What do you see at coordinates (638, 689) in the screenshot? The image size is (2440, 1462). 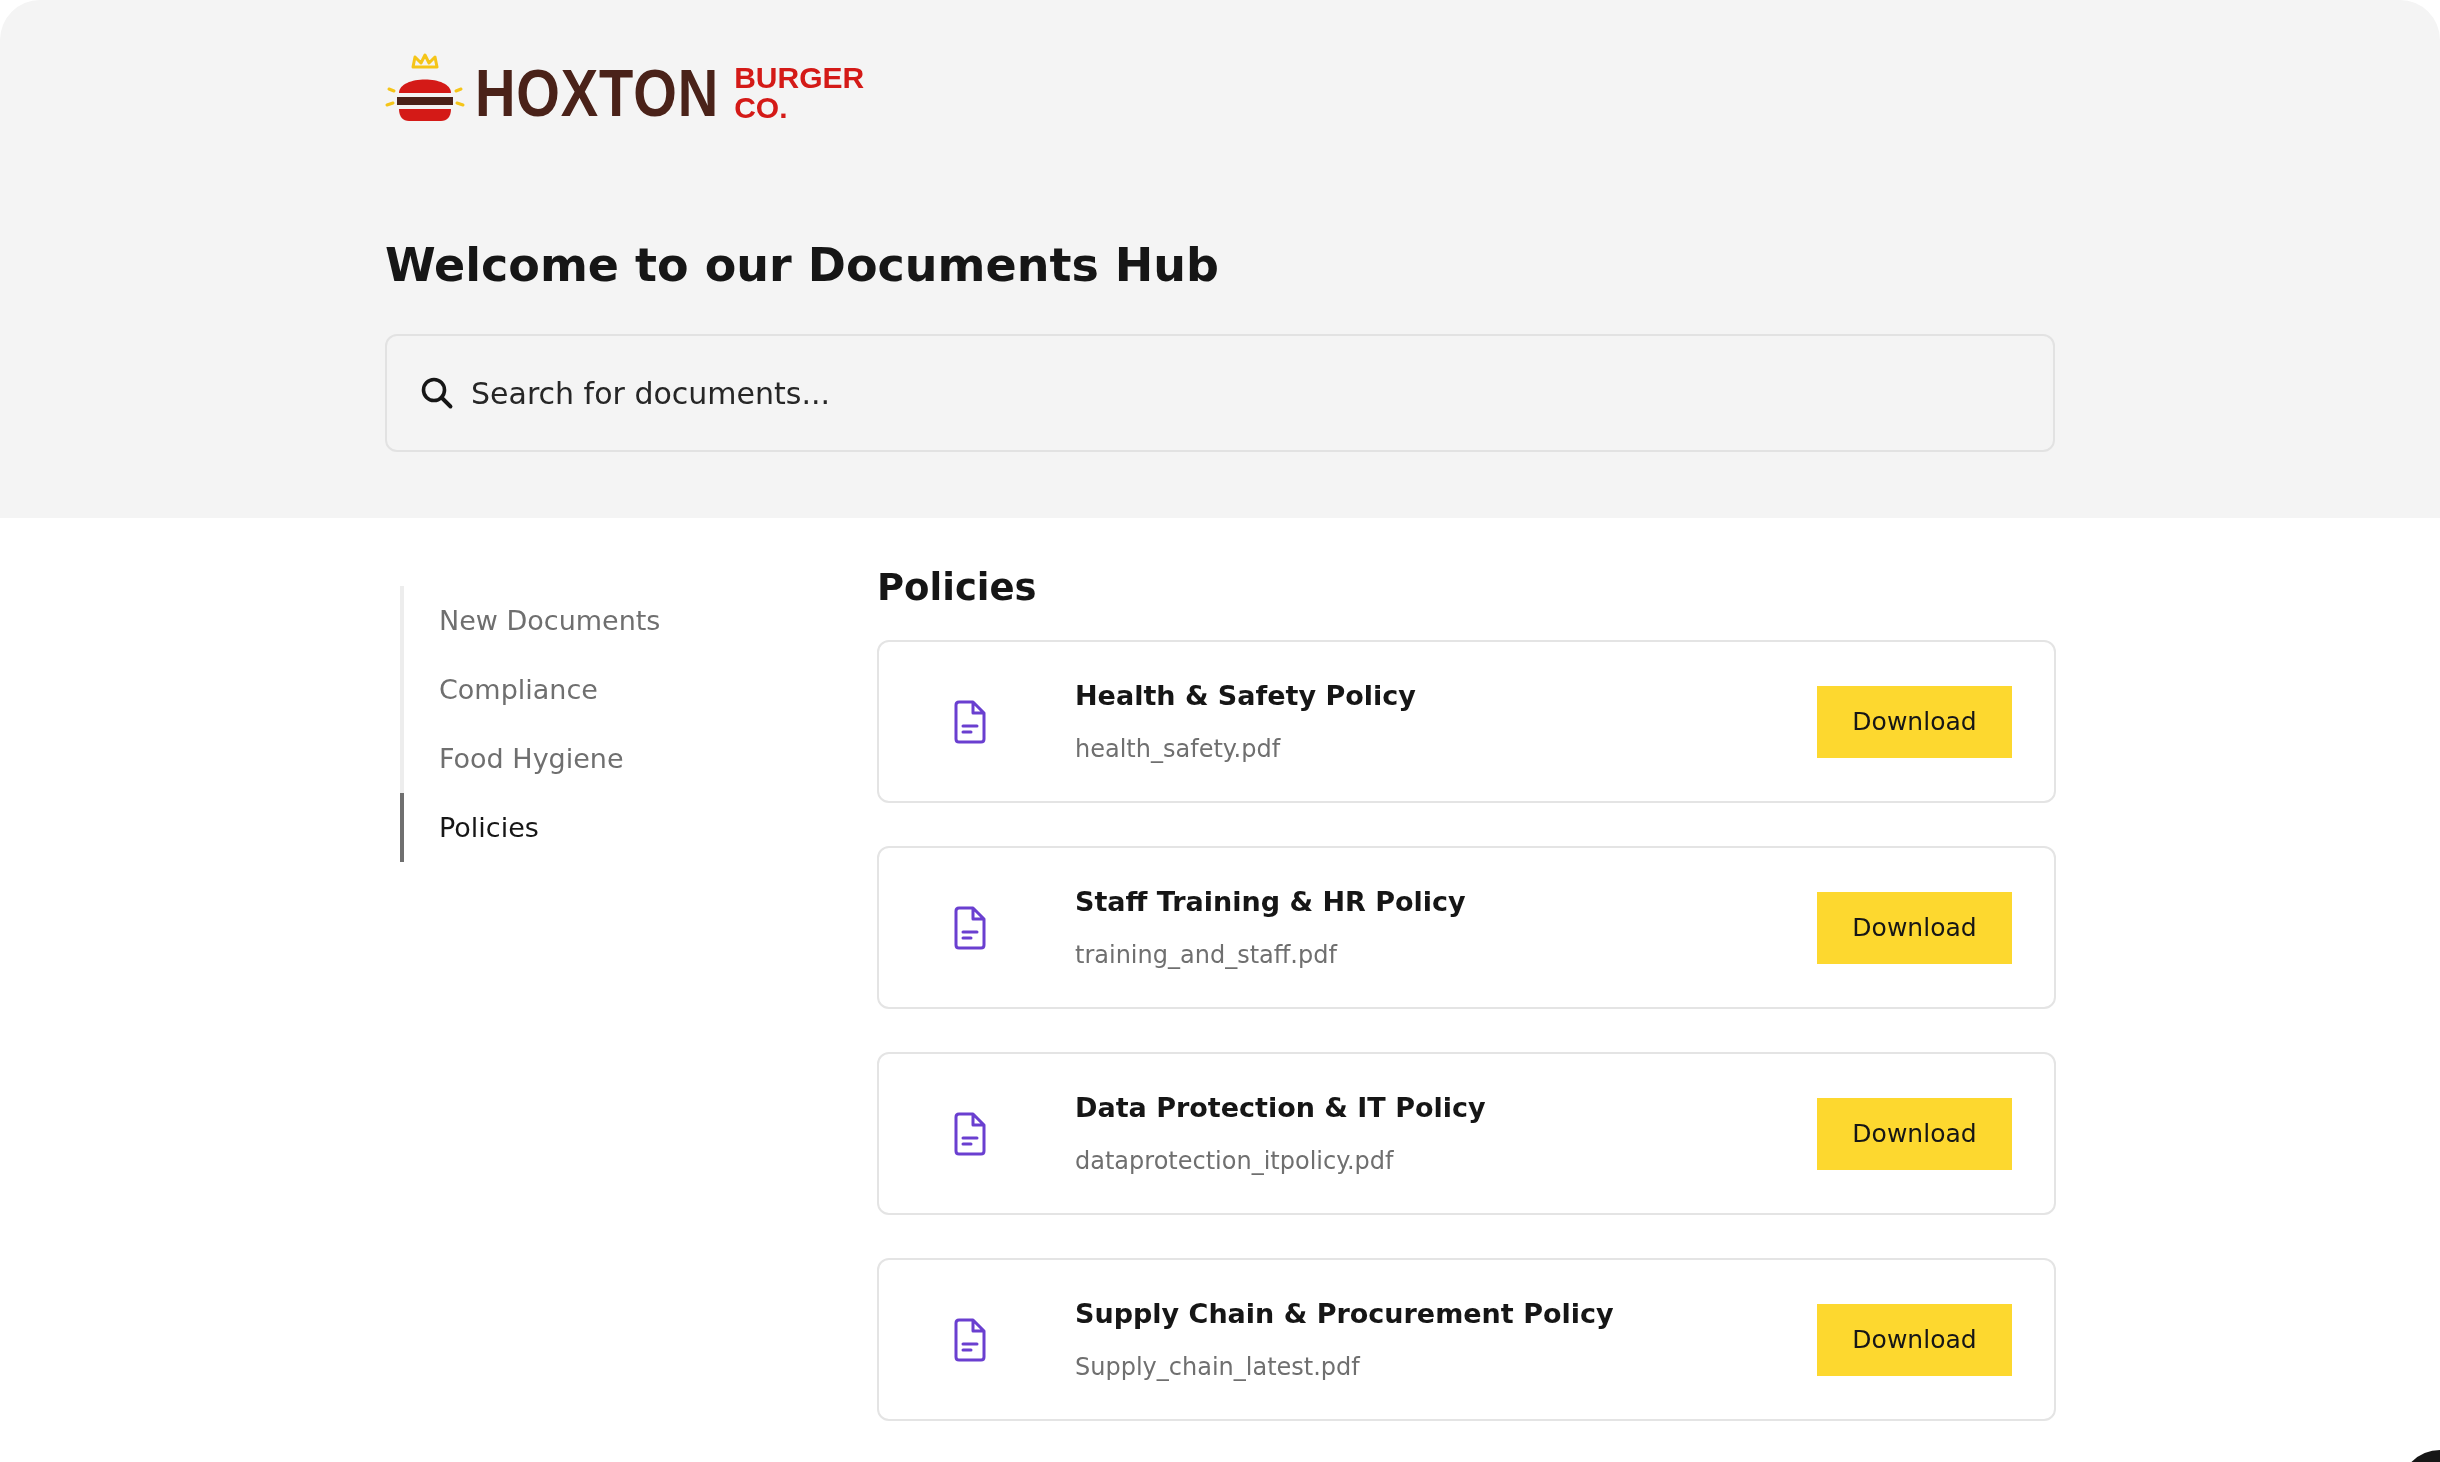 I see `sidebar-item: Compliance` at bounding box center [638, 689].